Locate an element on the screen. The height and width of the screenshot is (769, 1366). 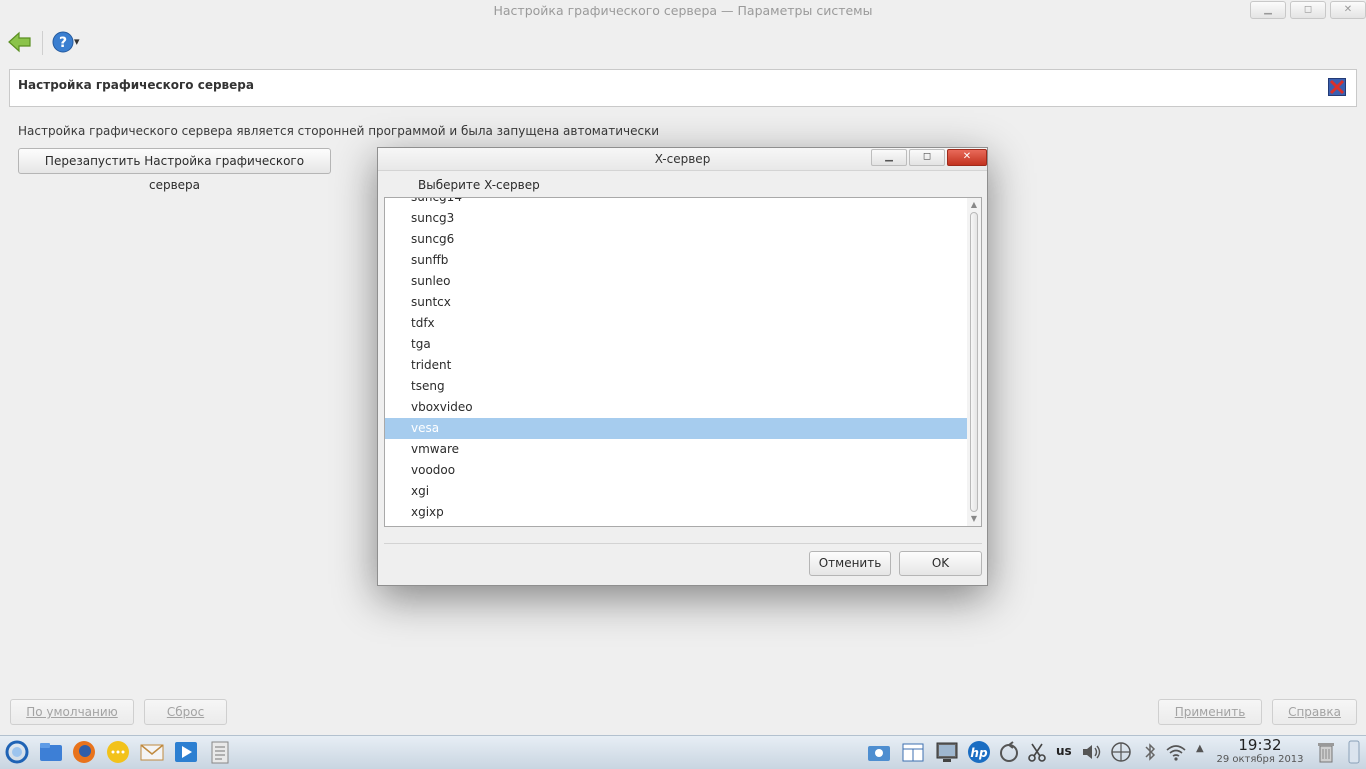
xserver-list-item: voodoo is located at coordinates (676, 470).